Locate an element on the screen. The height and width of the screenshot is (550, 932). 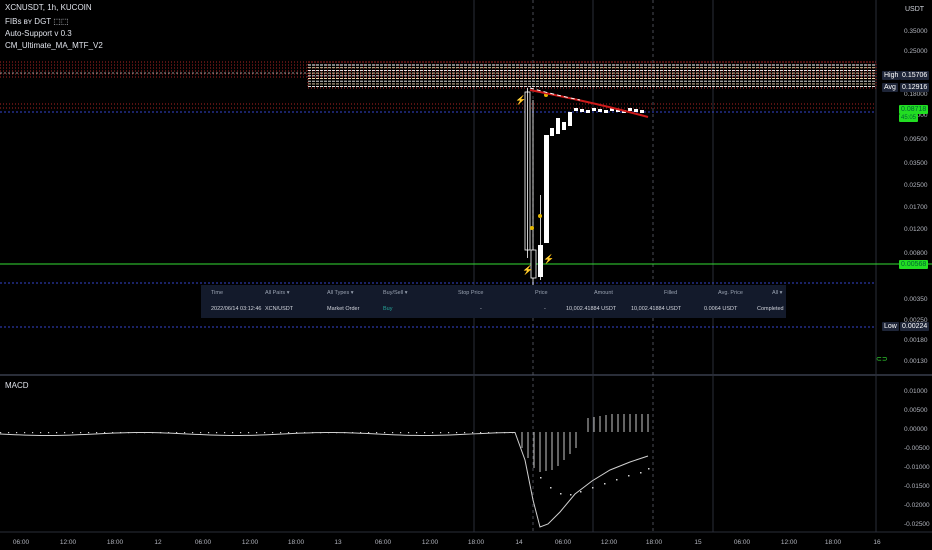
col-amount: Amount is located at coordinates (603, 293).